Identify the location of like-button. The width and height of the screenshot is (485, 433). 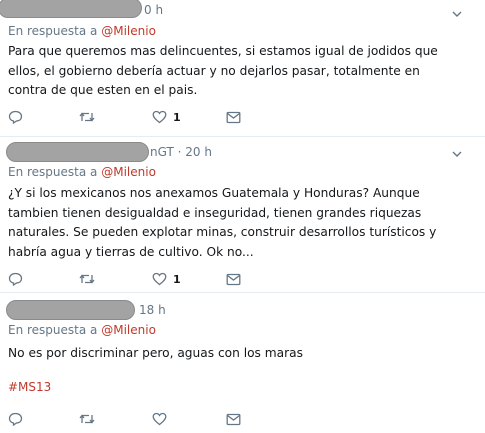
(162, 419).